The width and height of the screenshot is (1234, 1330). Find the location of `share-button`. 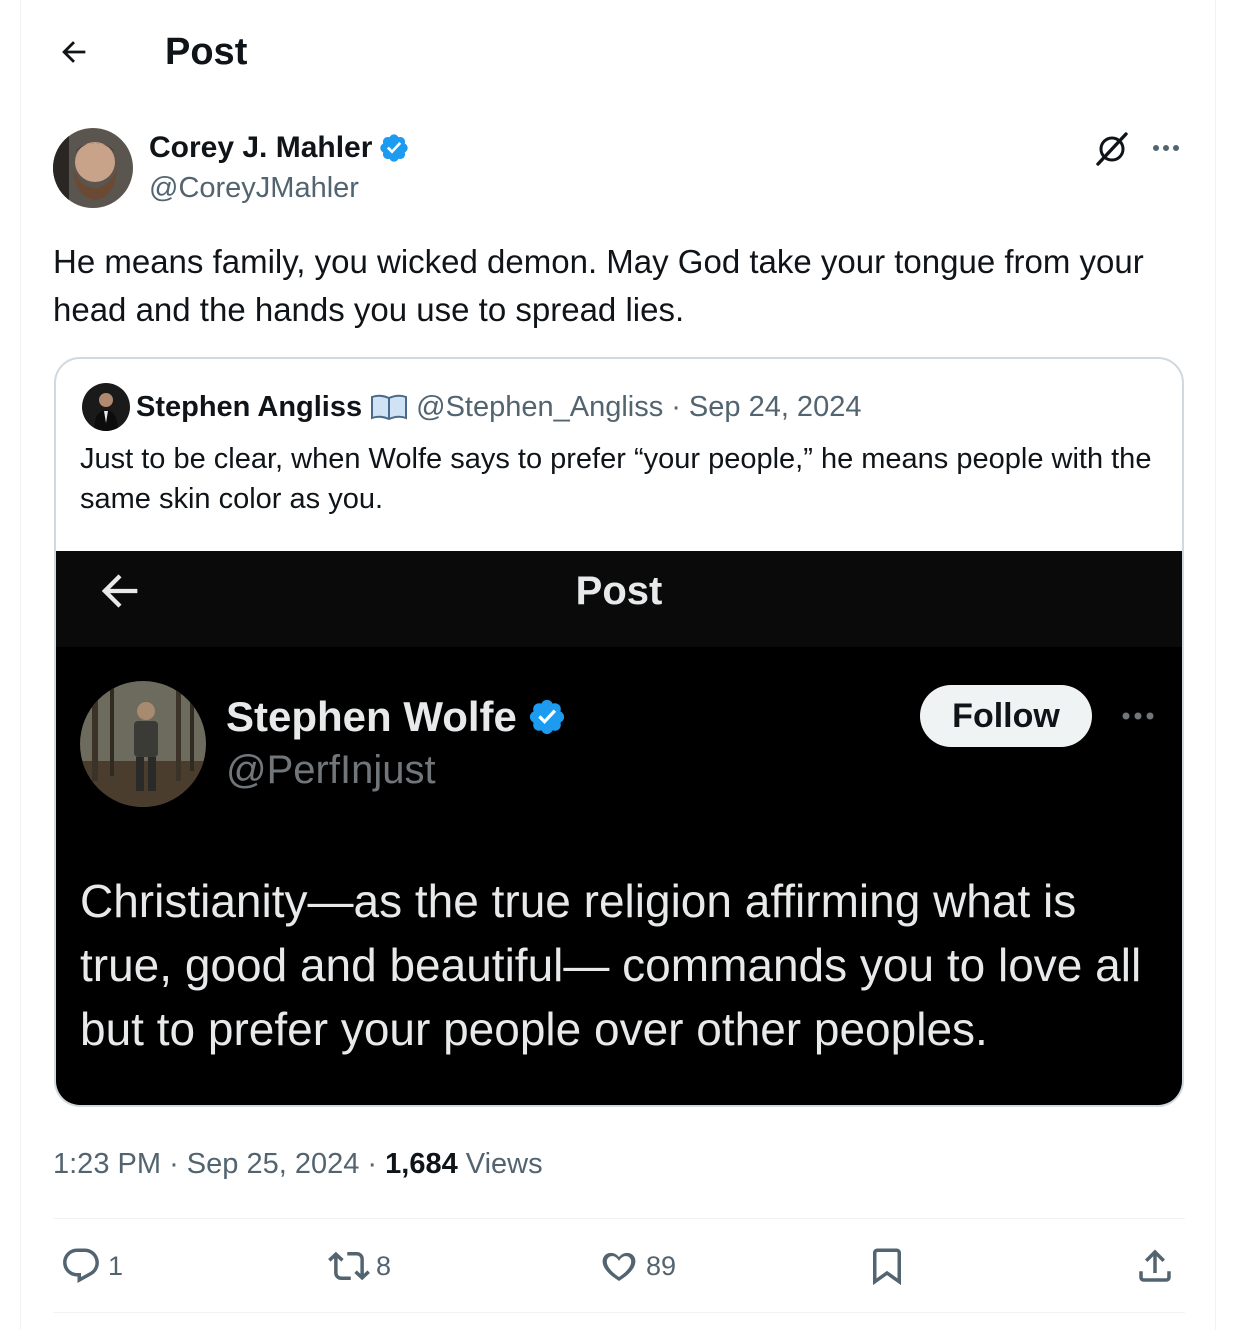

share-button is located at coordinates (1155, 1266).